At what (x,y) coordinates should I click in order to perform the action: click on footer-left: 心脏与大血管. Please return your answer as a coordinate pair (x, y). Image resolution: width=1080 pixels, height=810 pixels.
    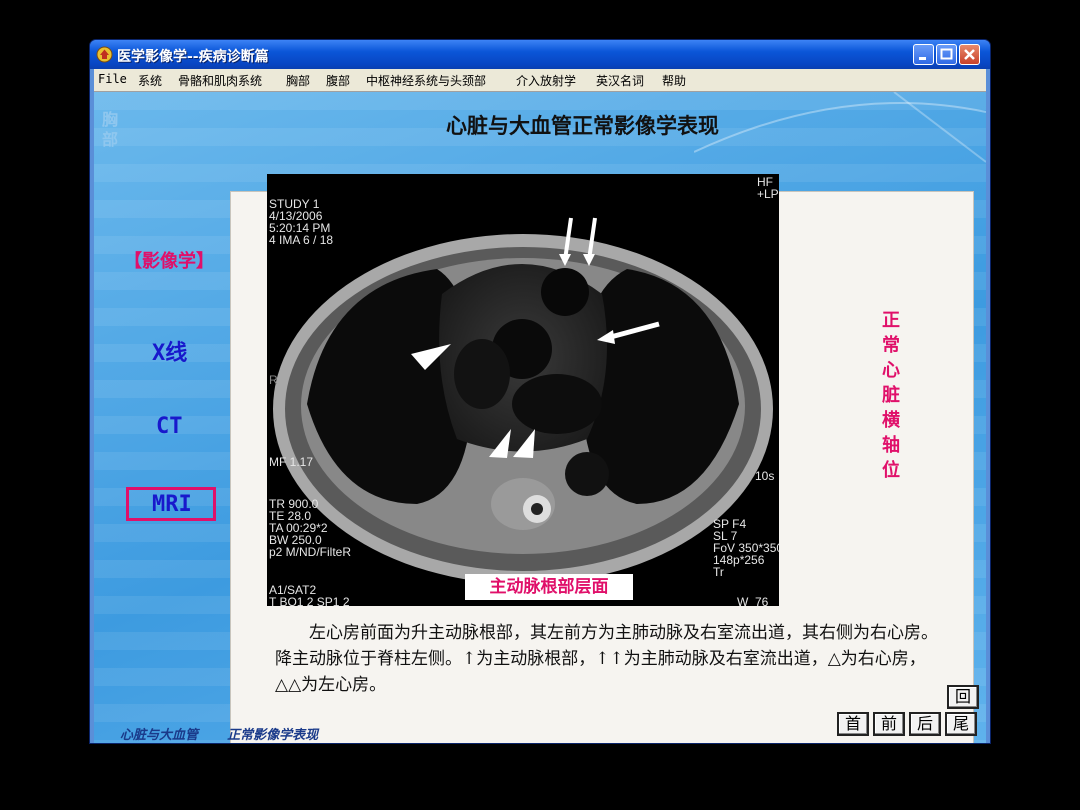
    Looking at the image, I should click on (159, 735).